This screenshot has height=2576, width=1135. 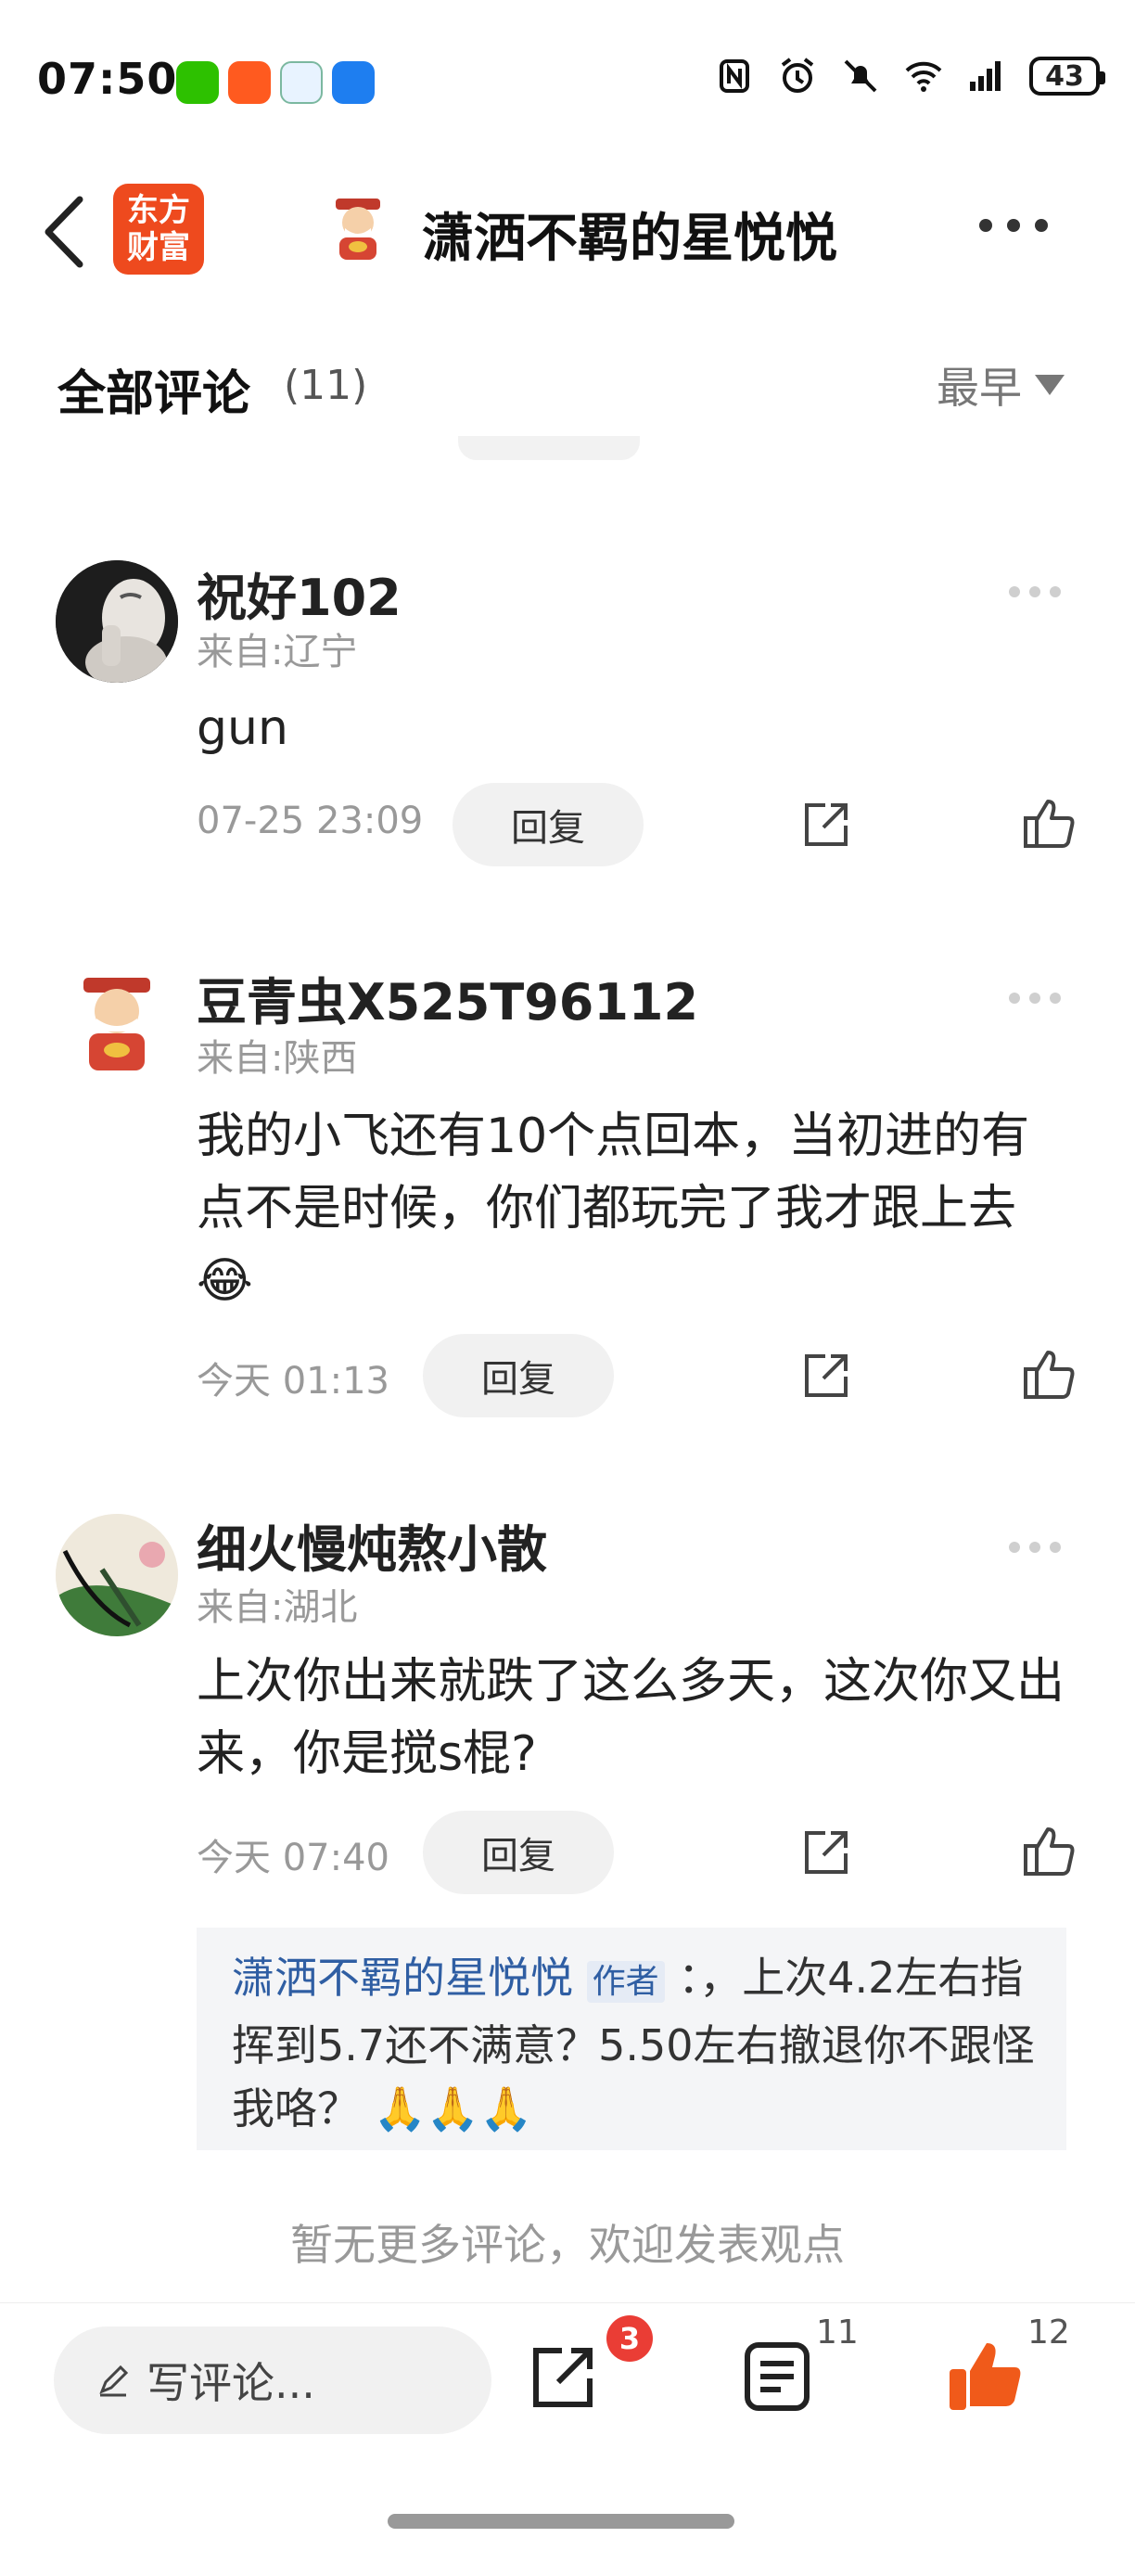 I want to click on home-indicator, so click(x=561, y=2521).